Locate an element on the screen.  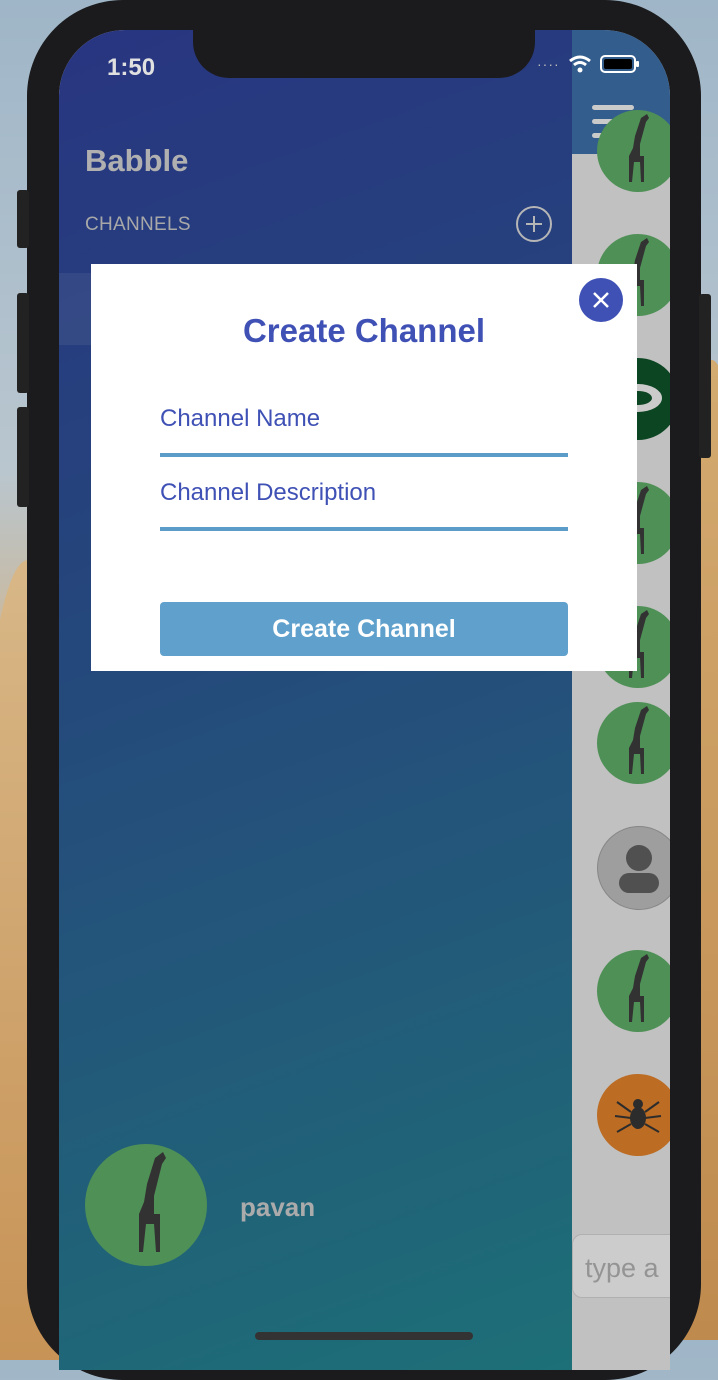
modal-title: Create Channel is located at coordinates (364, 330).